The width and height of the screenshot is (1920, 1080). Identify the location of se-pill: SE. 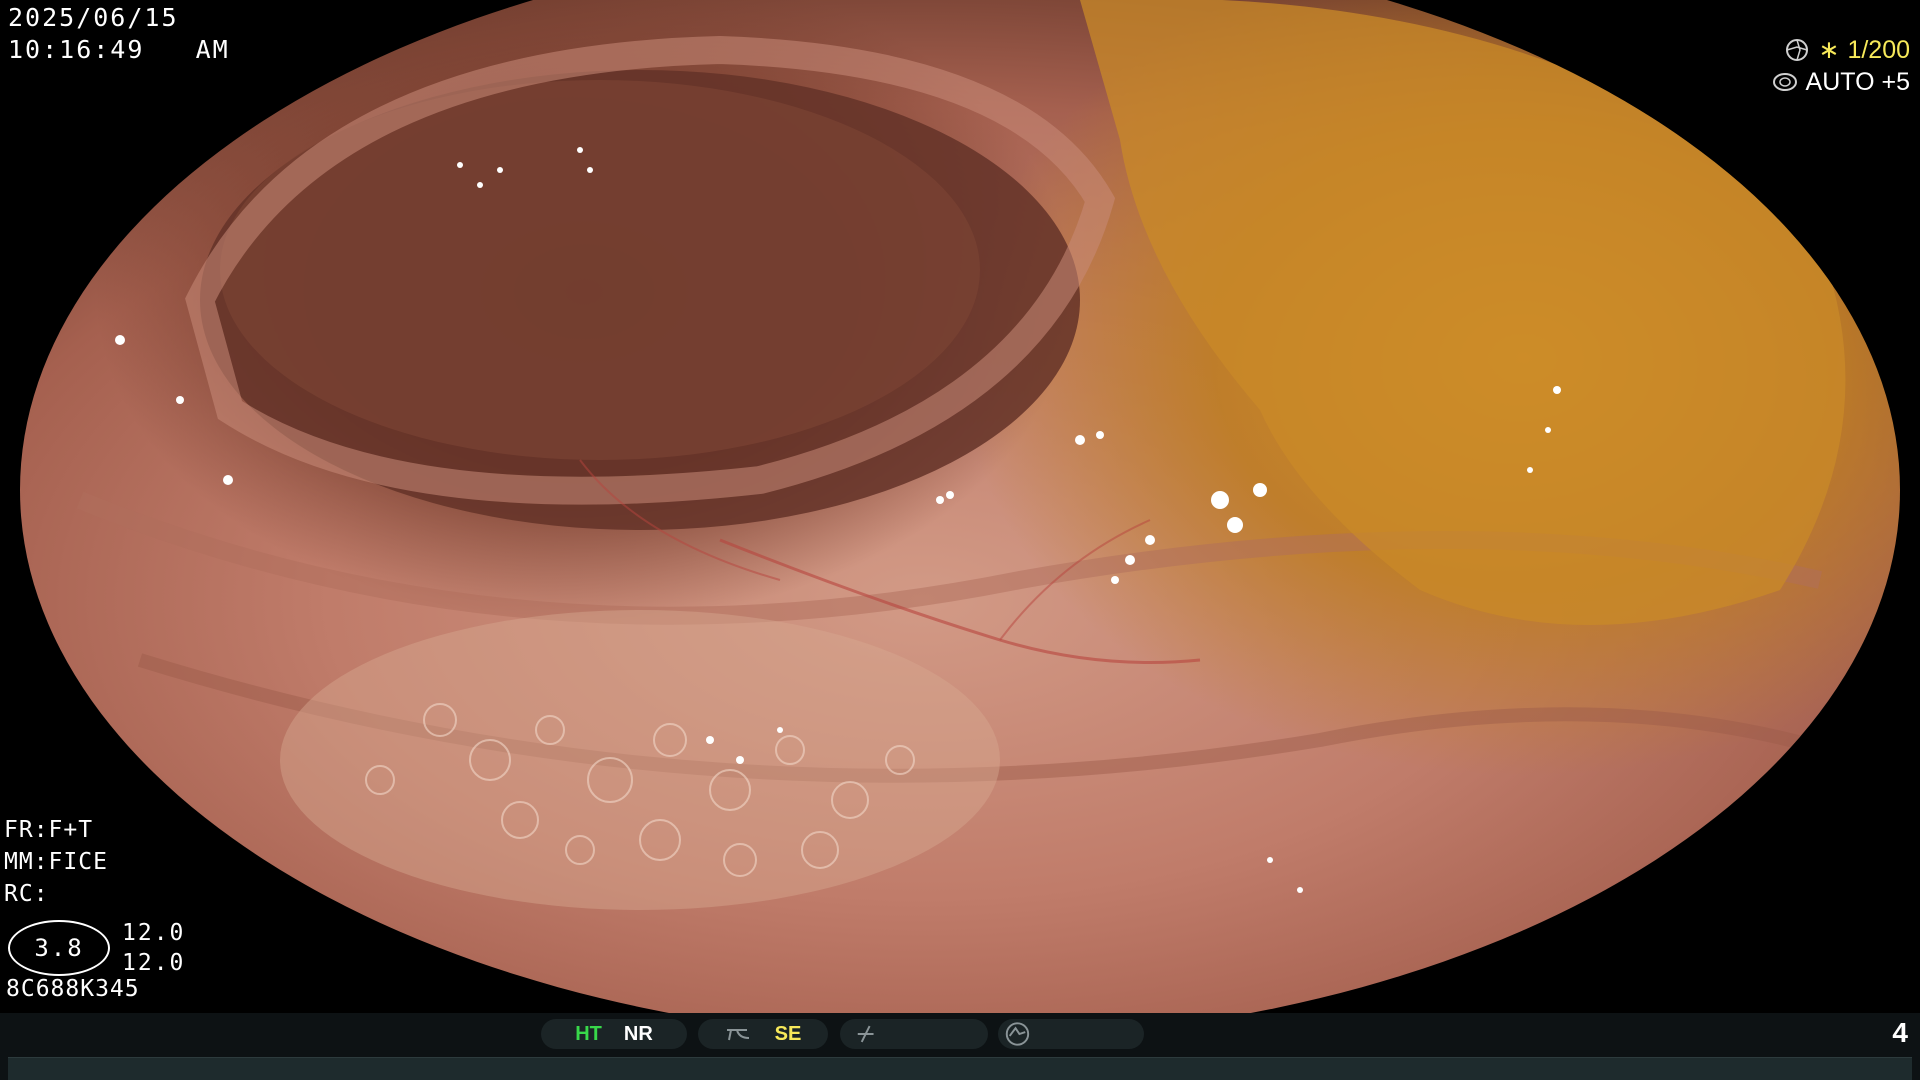
(763, 1034).